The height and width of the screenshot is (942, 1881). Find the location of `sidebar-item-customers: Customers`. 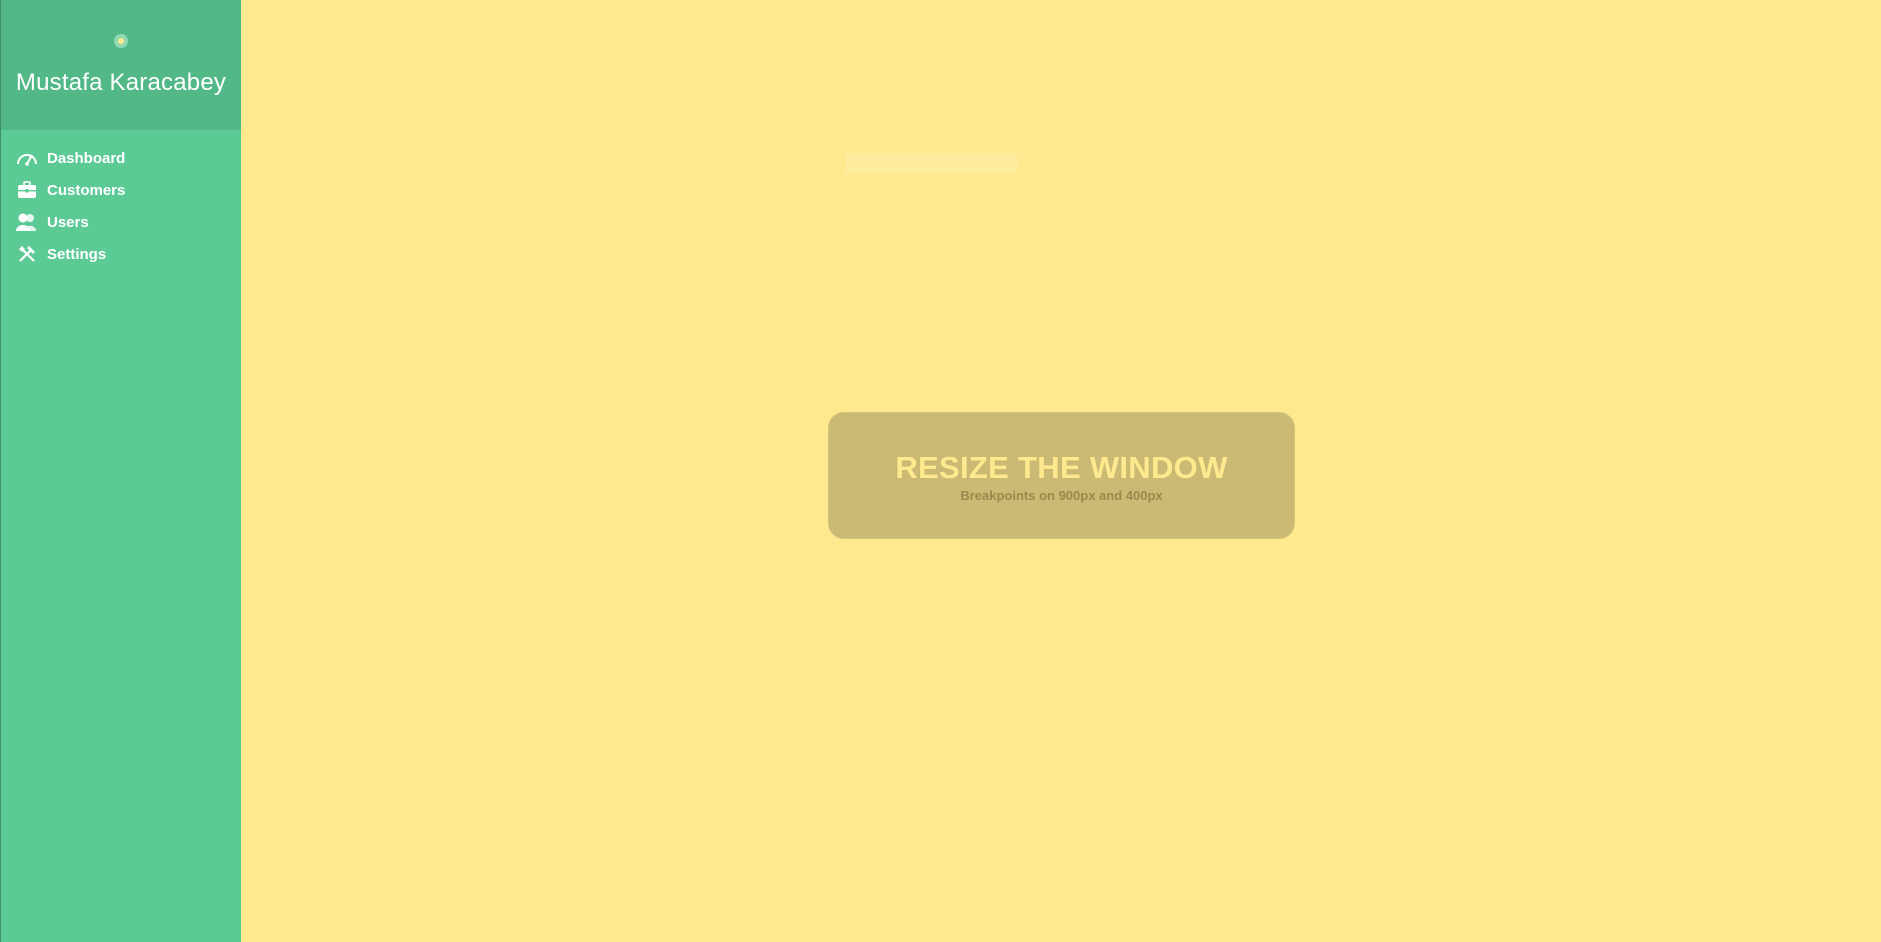

sidebar-item-customers: Customers is located at coordinates (121, 190).